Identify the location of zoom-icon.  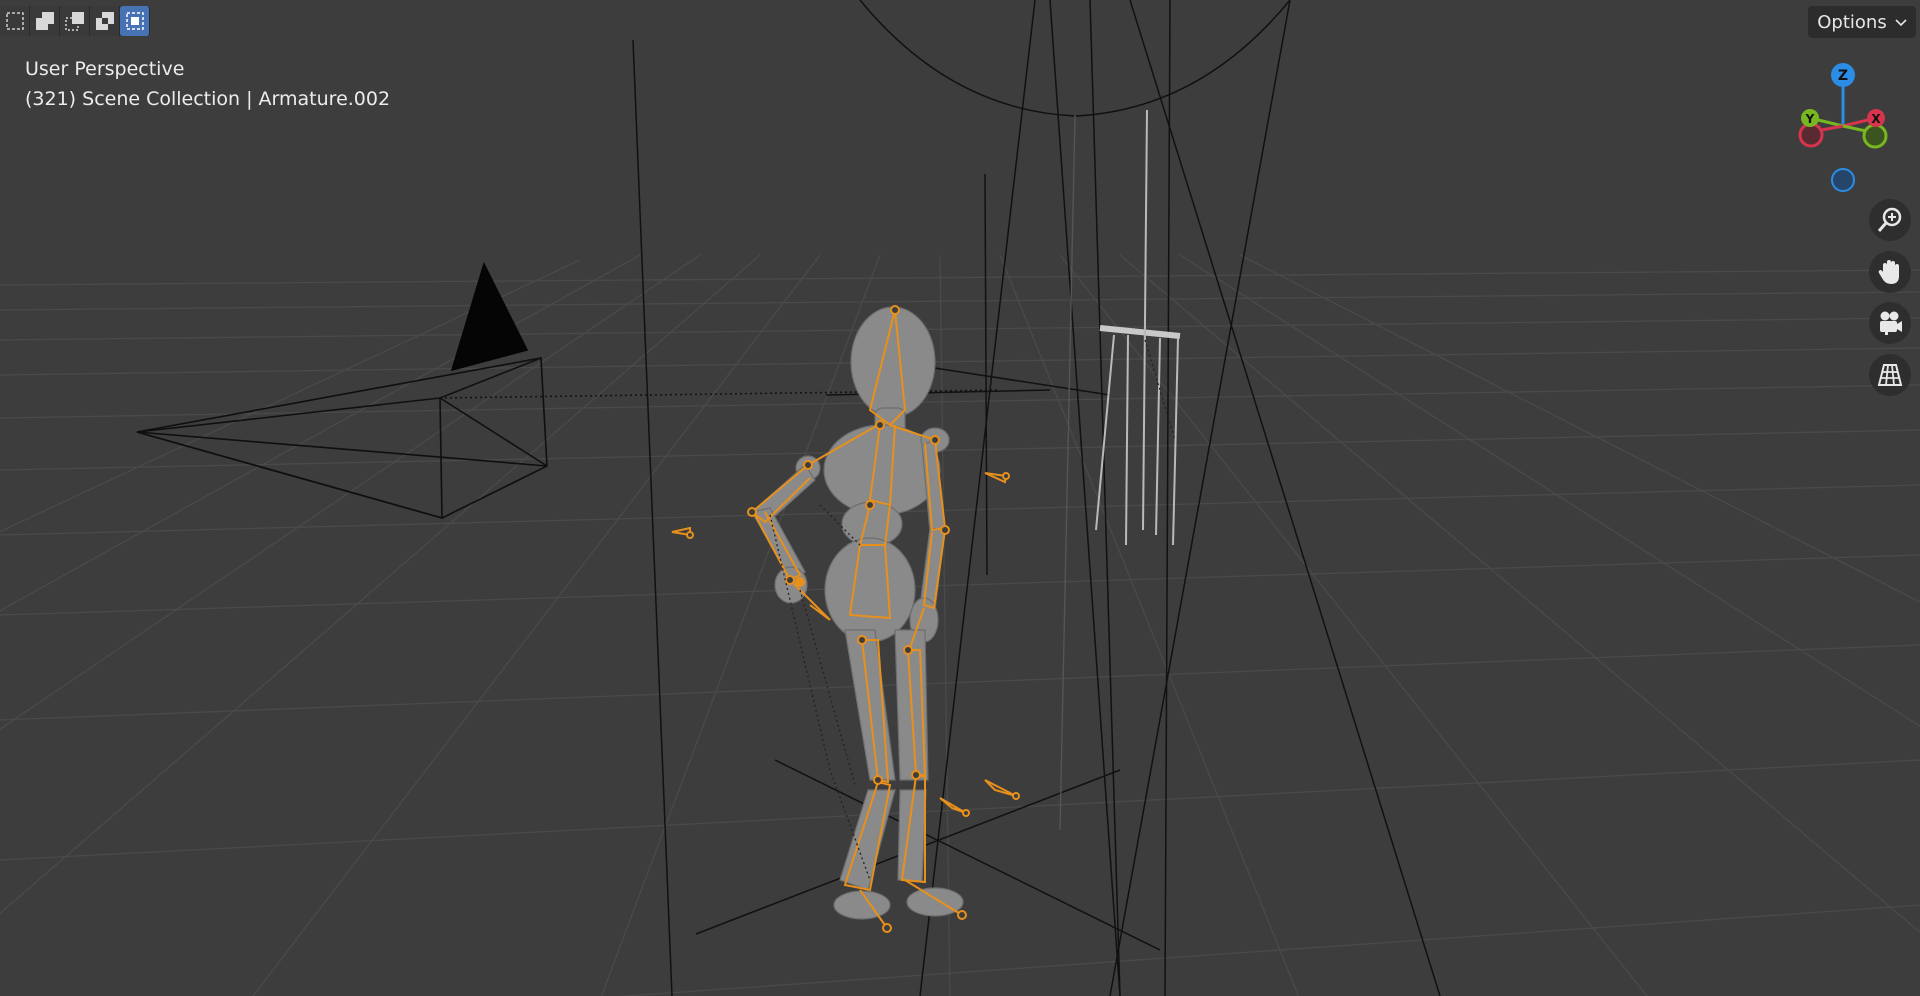
(1889, 219).